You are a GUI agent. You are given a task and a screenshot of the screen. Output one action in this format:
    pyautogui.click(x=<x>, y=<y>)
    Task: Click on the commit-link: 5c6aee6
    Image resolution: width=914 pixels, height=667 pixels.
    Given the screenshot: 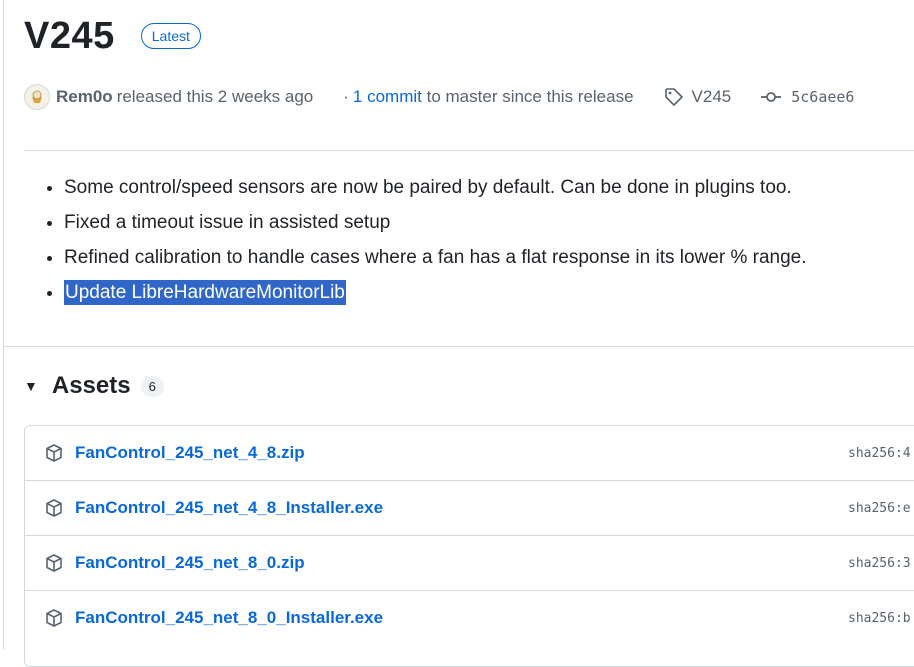 What is the action you would take?
    pyautogui.click(x=807, y=97)
    